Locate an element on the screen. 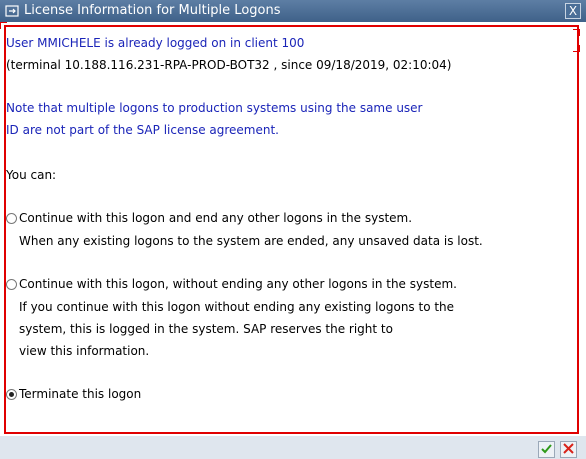 The height and width of the screenshot is (459, 586). option-terminate-logon-label: Terminate this logon is located at coordinates (80, 394).